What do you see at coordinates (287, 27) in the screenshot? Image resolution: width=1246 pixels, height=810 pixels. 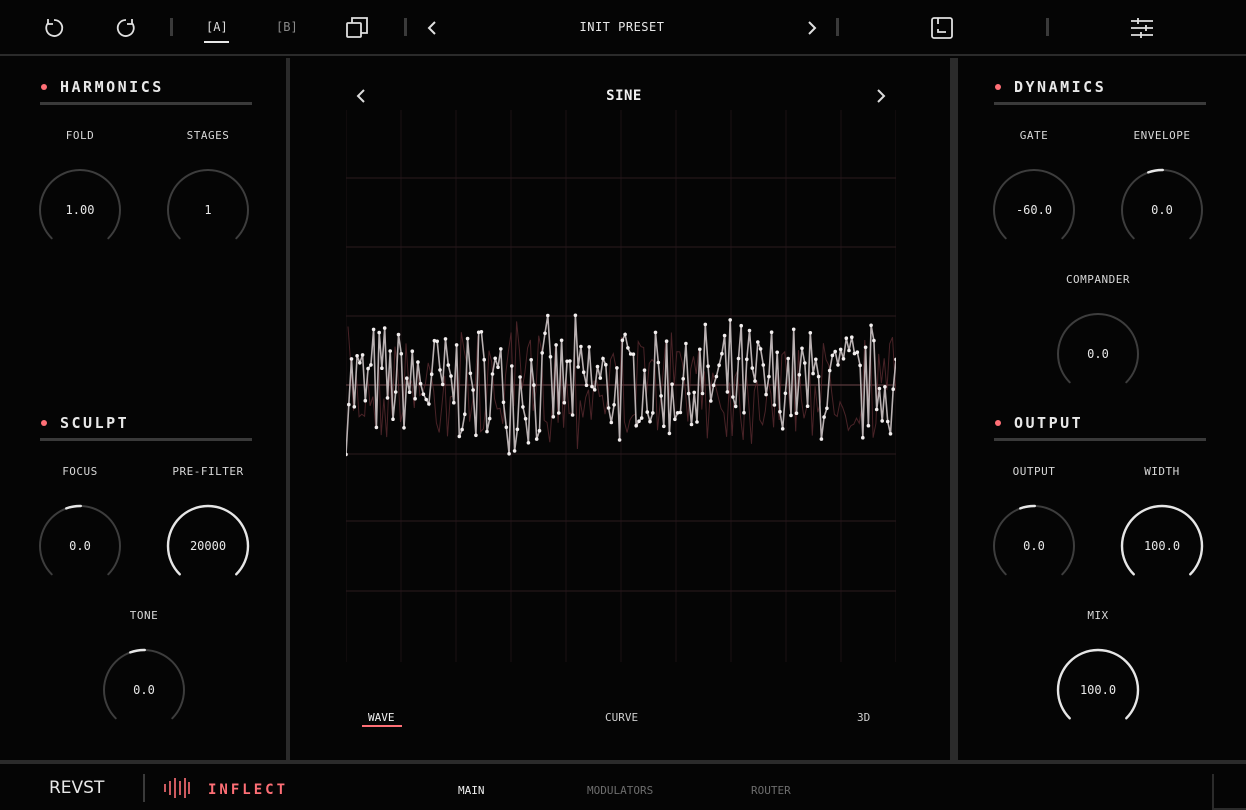 I see `slot-b-button: [B]` at bounding box center [287, 27].